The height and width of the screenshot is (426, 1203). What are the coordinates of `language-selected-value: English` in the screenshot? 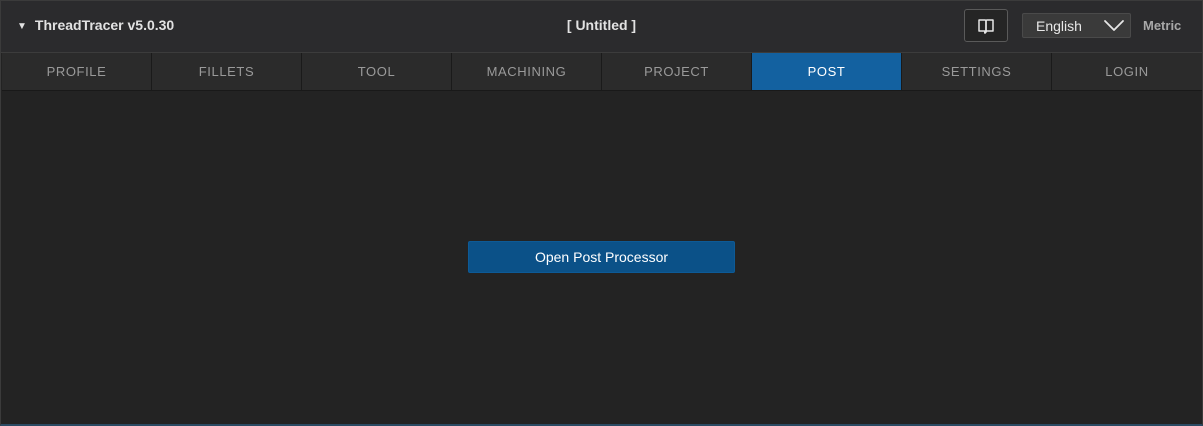 It's located at (1059, 26).